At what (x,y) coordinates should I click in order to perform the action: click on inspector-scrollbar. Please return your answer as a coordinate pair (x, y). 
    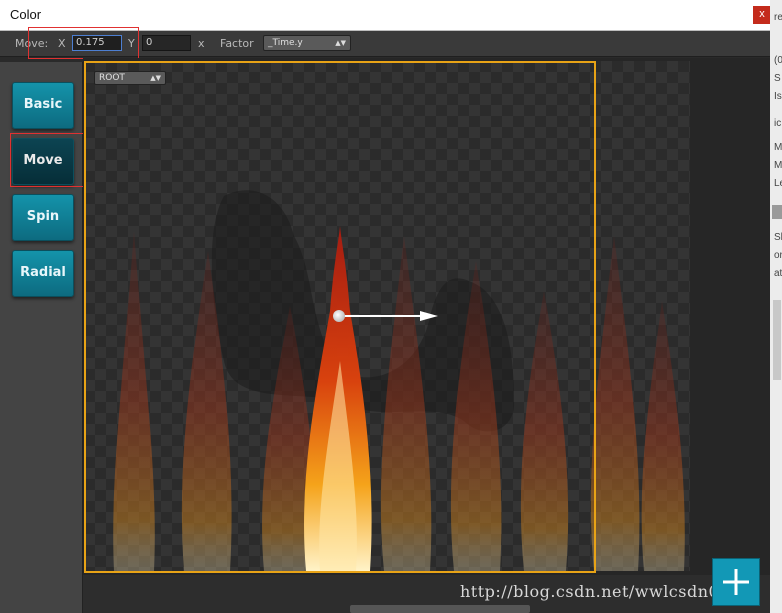
    Looking at the image, I should click on (777, 340).